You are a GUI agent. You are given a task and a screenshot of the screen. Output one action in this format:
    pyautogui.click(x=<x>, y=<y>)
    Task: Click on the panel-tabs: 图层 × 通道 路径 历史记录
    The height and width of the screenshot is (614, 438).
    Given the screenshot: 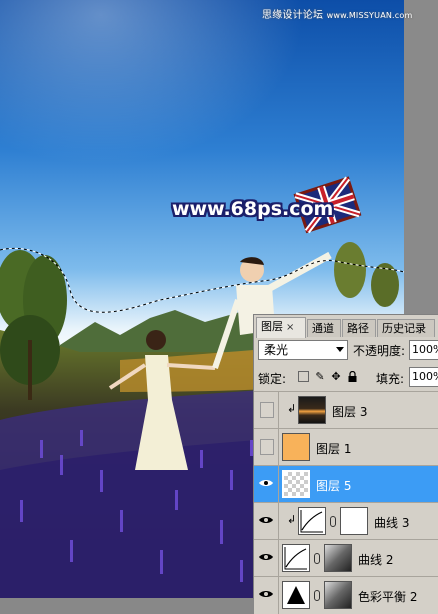 What is the action you would take?
    pyautogui.click(x=346, y=327)
    